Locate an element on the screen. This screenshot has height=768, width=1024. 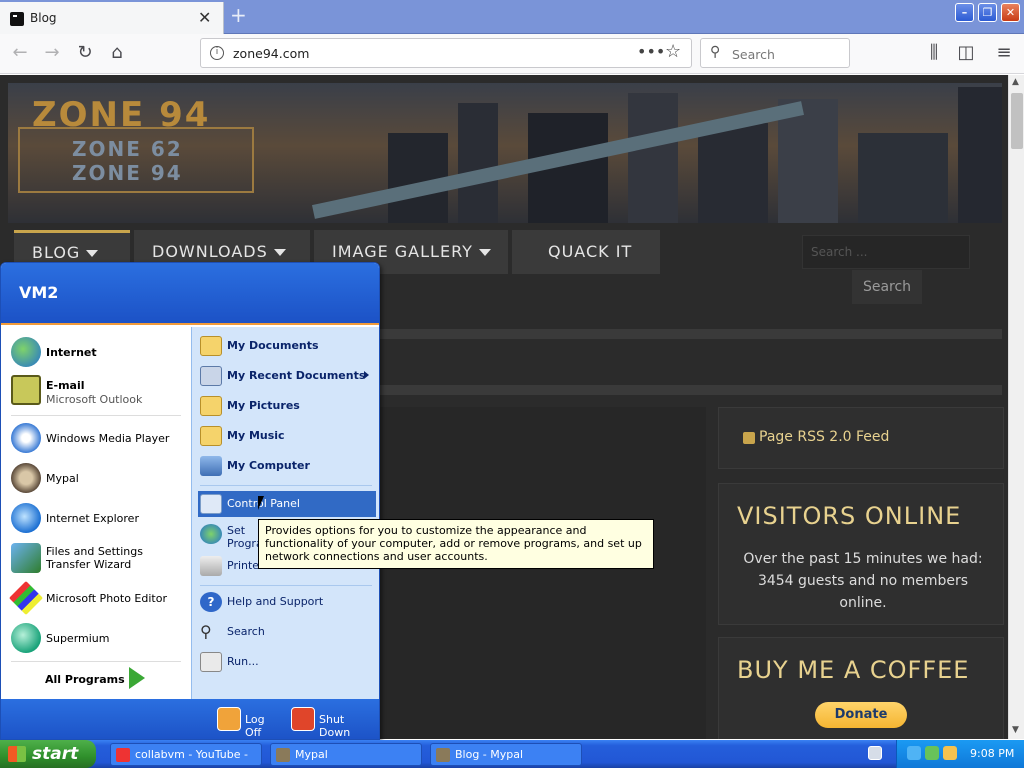
menu-item-quack-it: QUACK IT is located at coordinates (586, 252).